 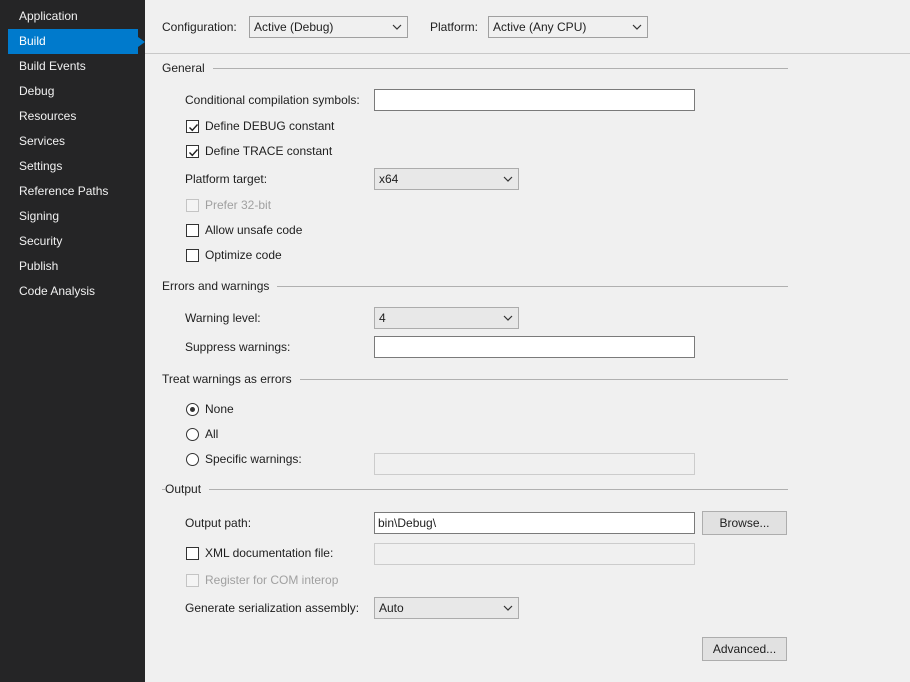 What do you see at coordinates (534, 523) in the screenshot?
I see `output-path-input: bin\Debug\` at bounding box center [534, 523].